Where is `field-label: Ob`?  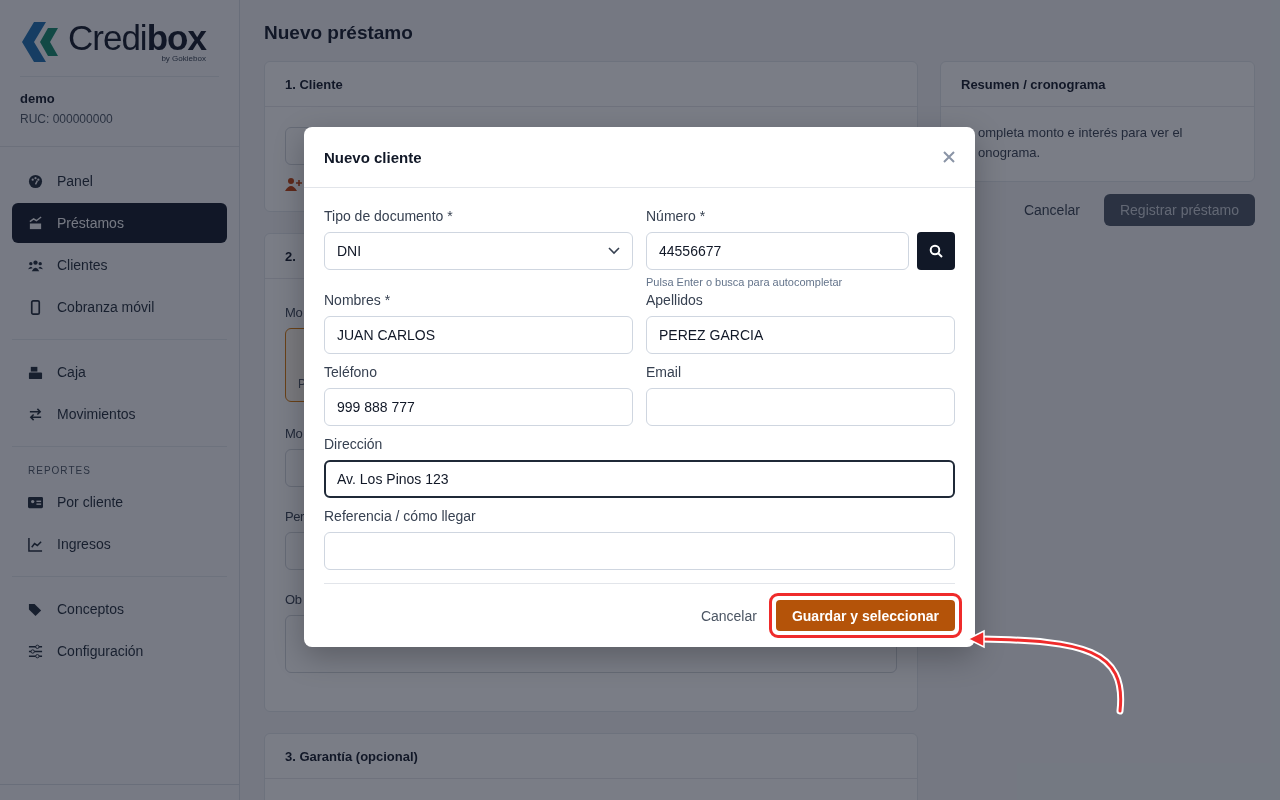 field-label: Ob is located at coordinates (293, 599).